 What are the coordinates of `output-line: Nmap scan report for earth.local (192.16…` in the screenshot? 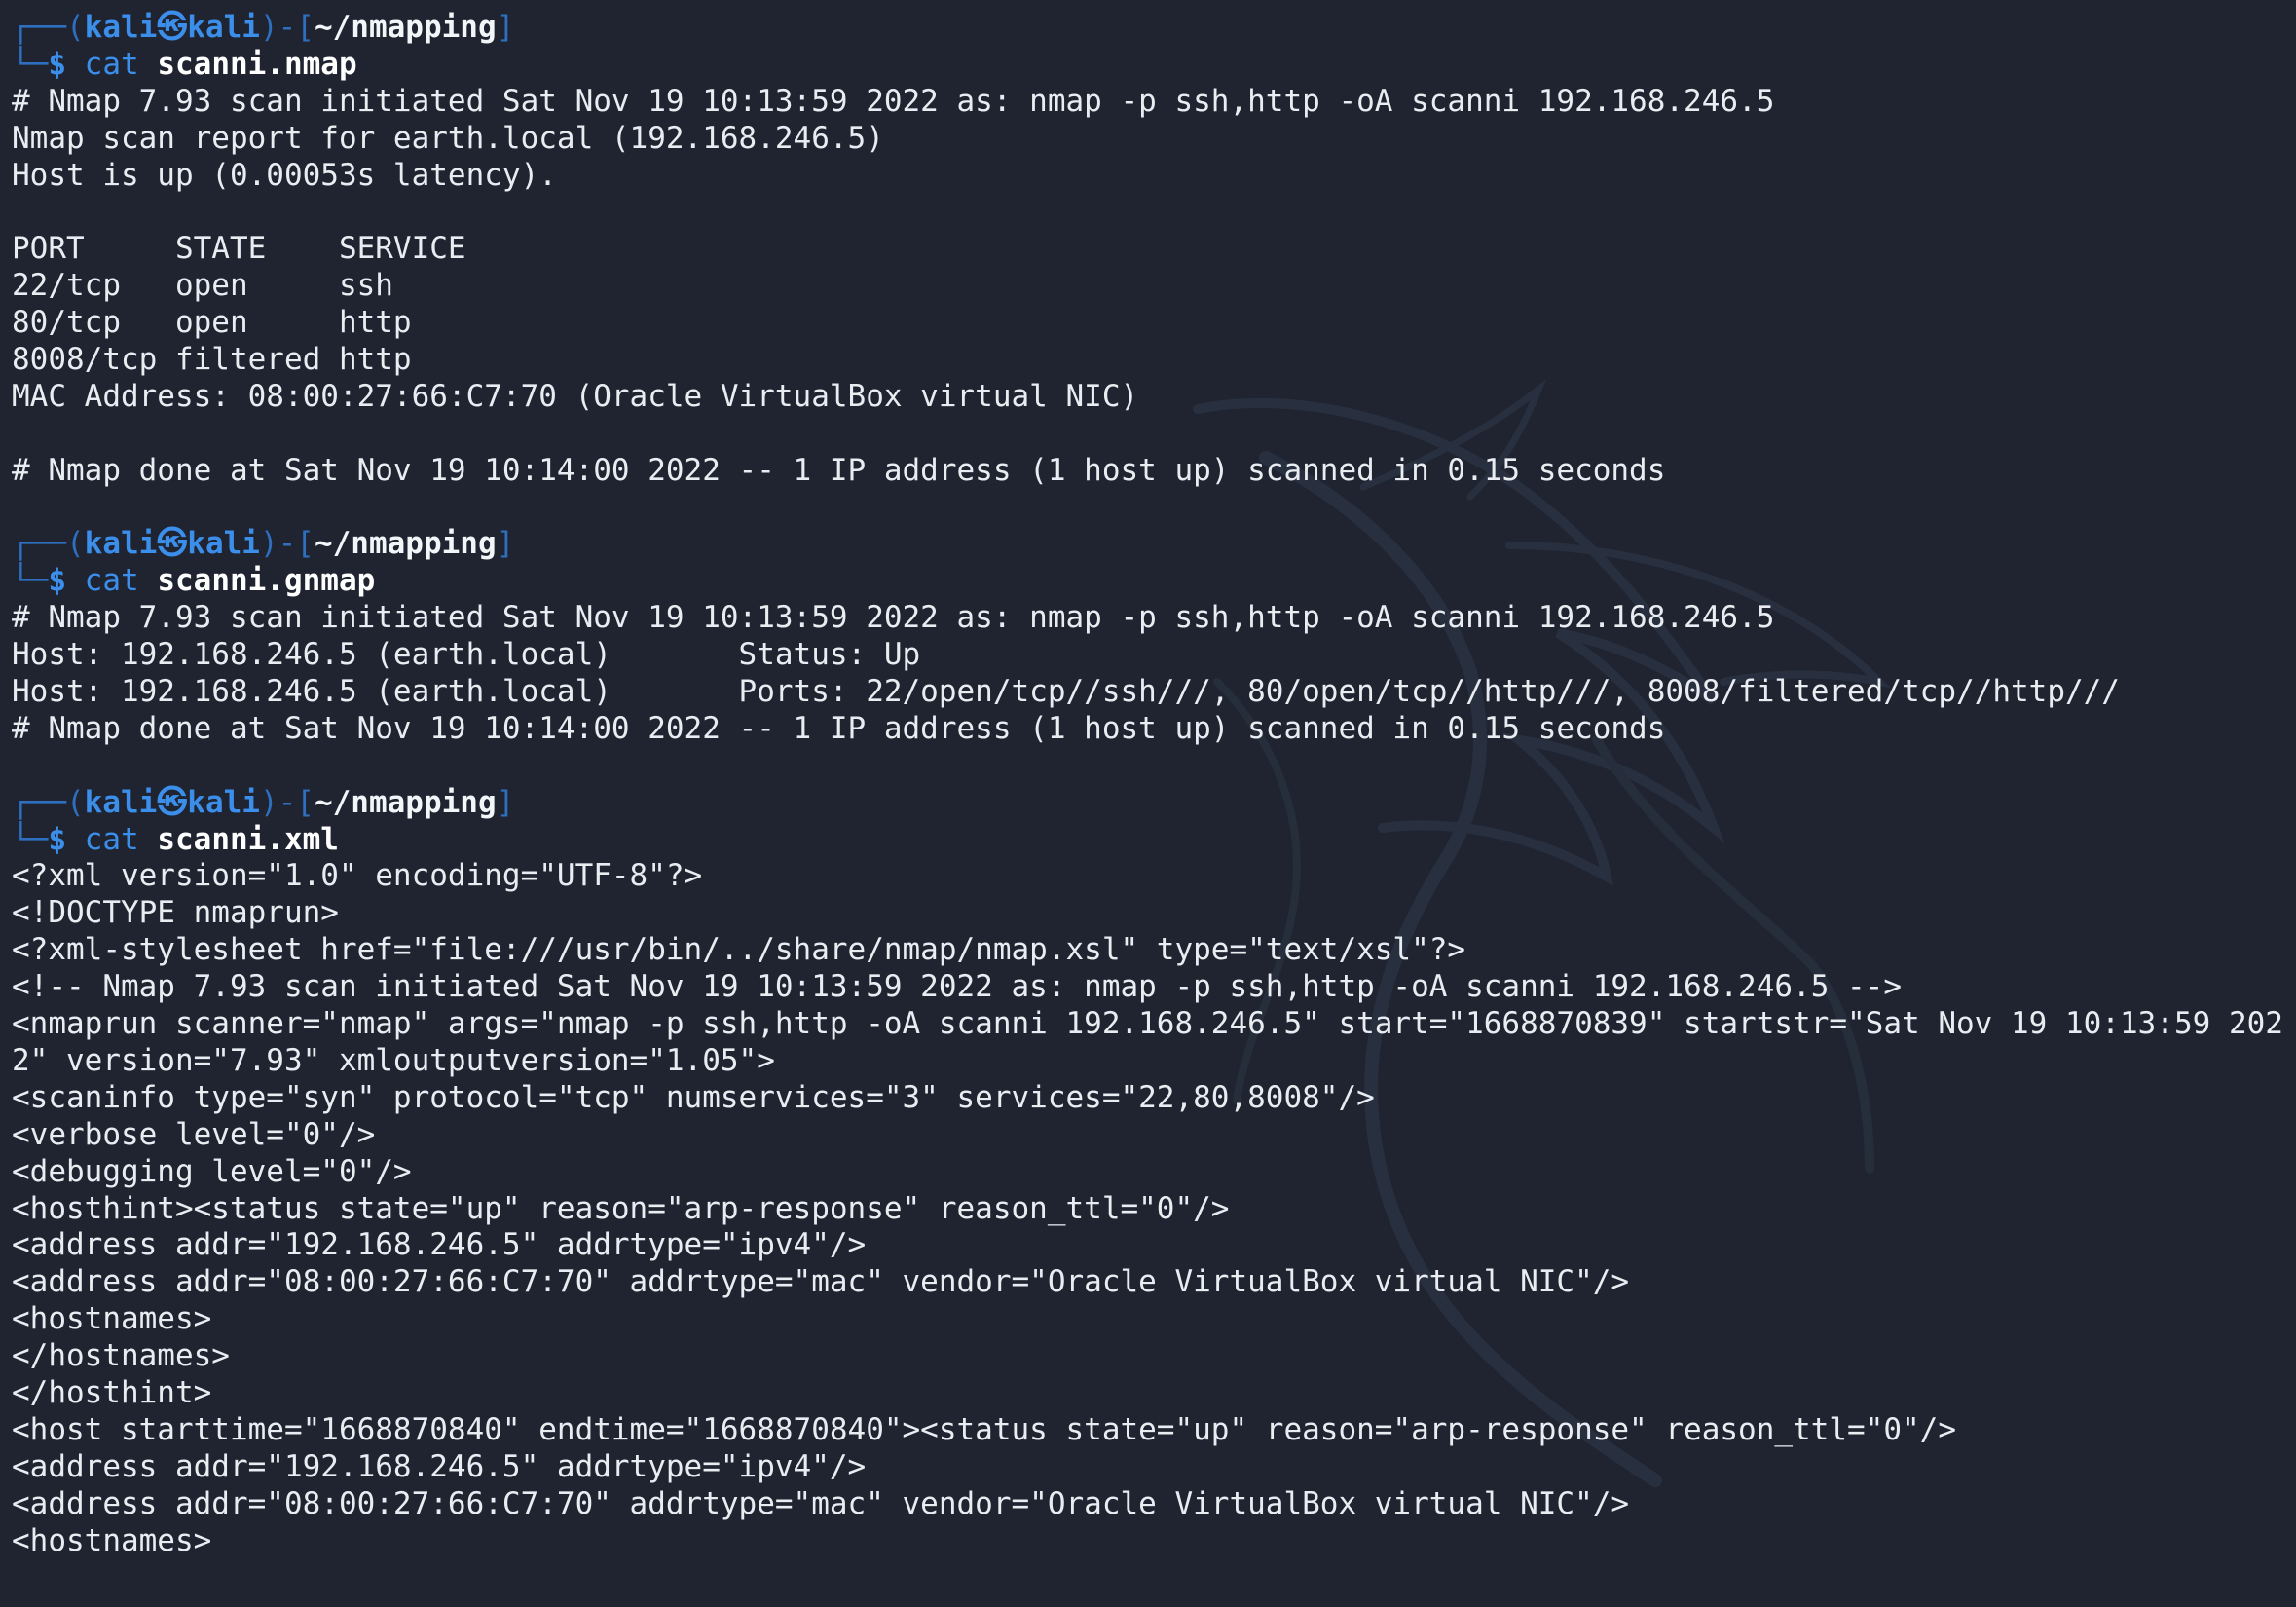 It's located at (448, 138).